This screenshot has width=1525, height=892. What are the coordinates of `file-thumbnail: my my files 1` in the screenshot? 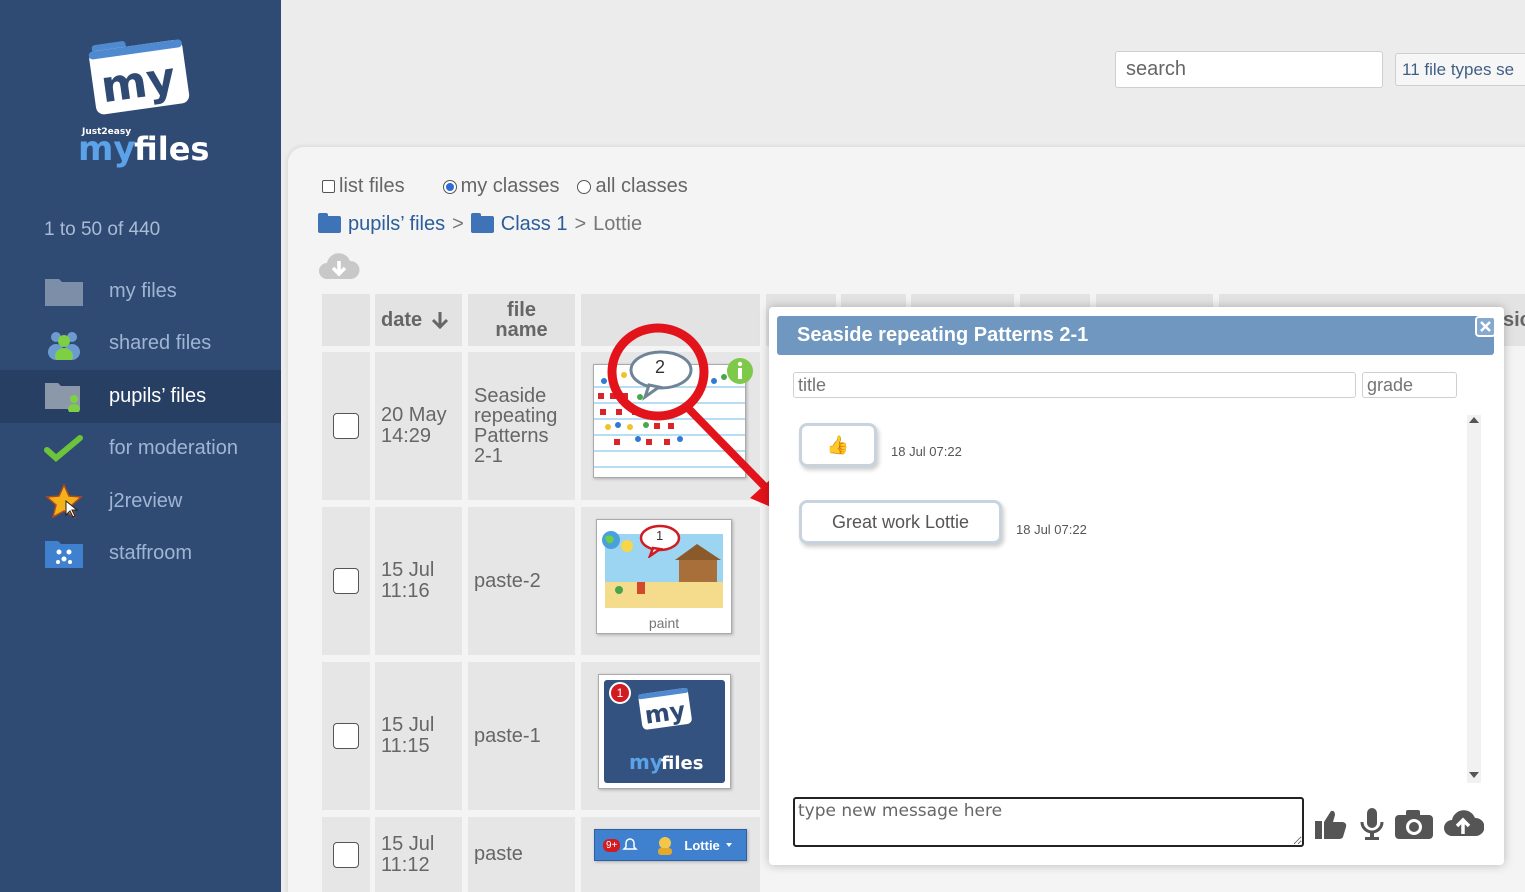 It's located at (664, 731).